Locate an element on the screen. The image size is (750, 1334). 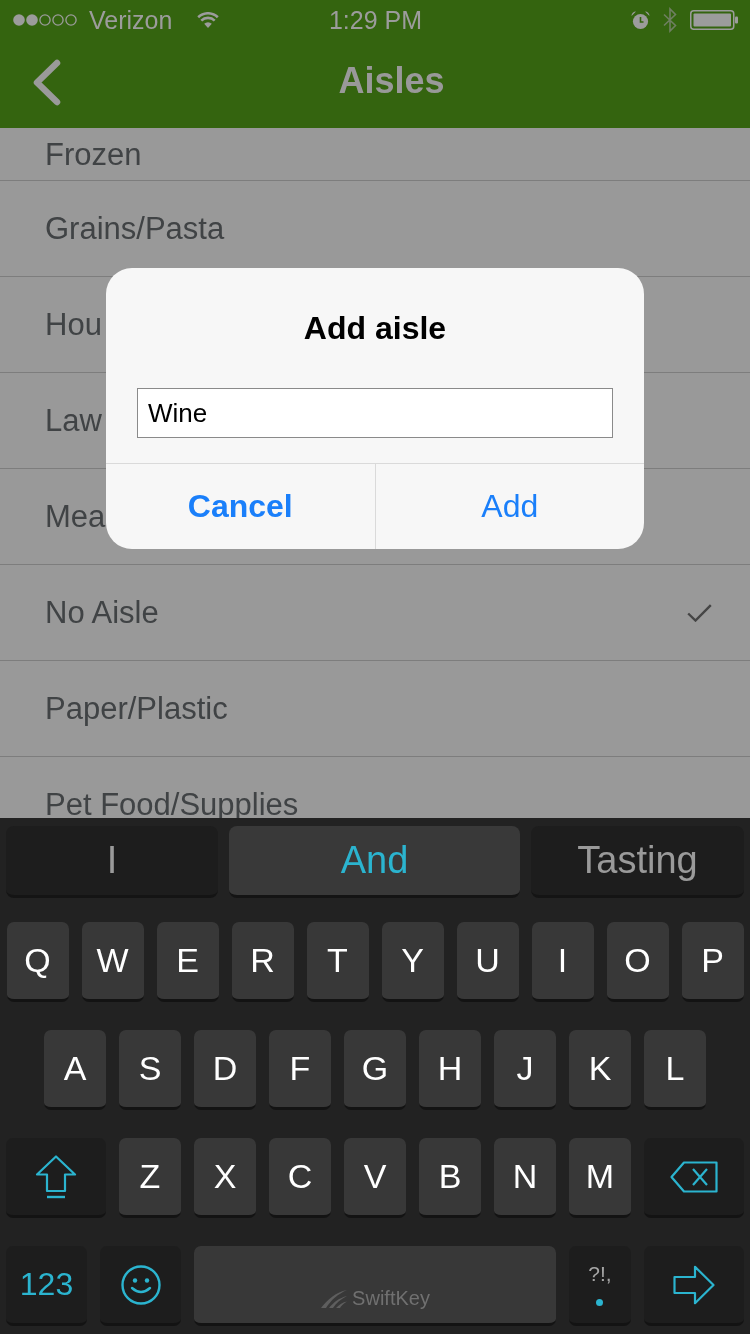
aisle-name: Hou is located at coordinates (73, 324).